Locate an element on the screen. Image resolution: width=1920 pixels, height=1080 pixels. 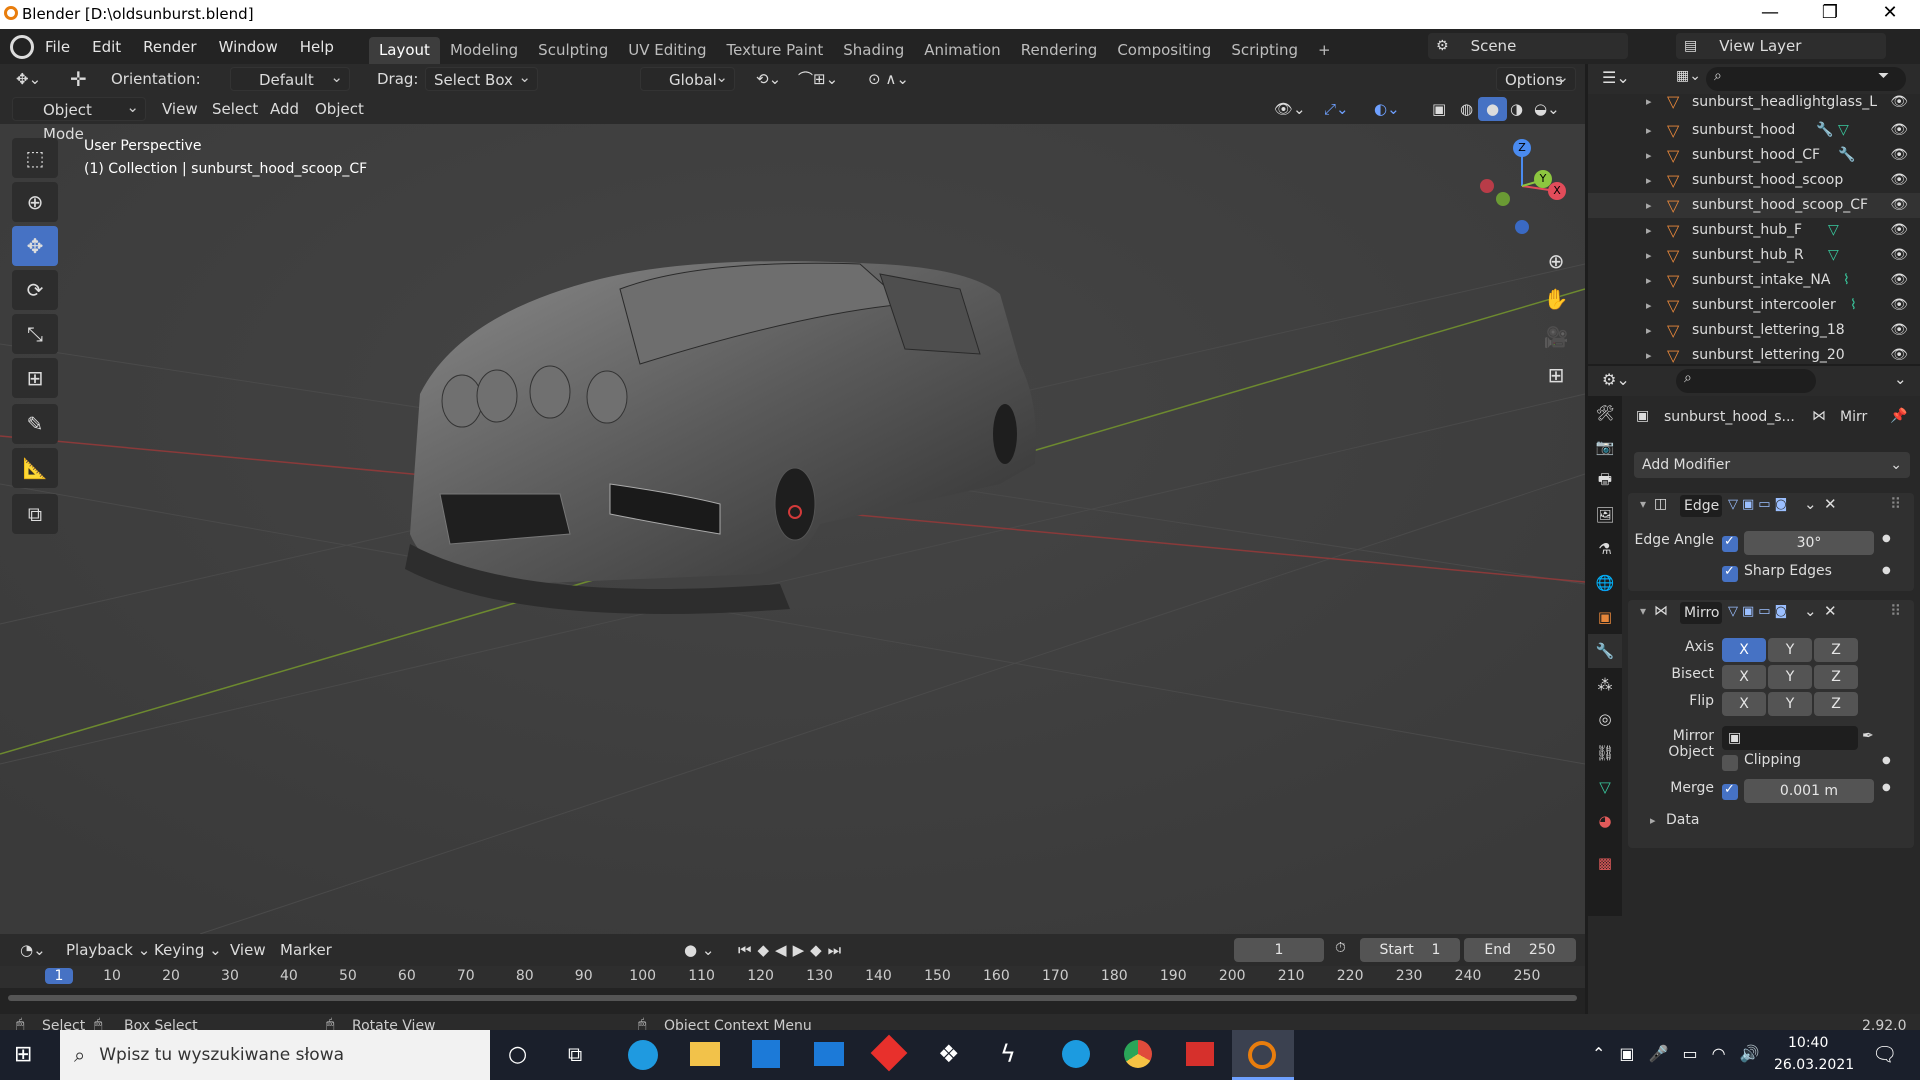
bisect-z-toggle: Z is located at coordinates (1836, 677).